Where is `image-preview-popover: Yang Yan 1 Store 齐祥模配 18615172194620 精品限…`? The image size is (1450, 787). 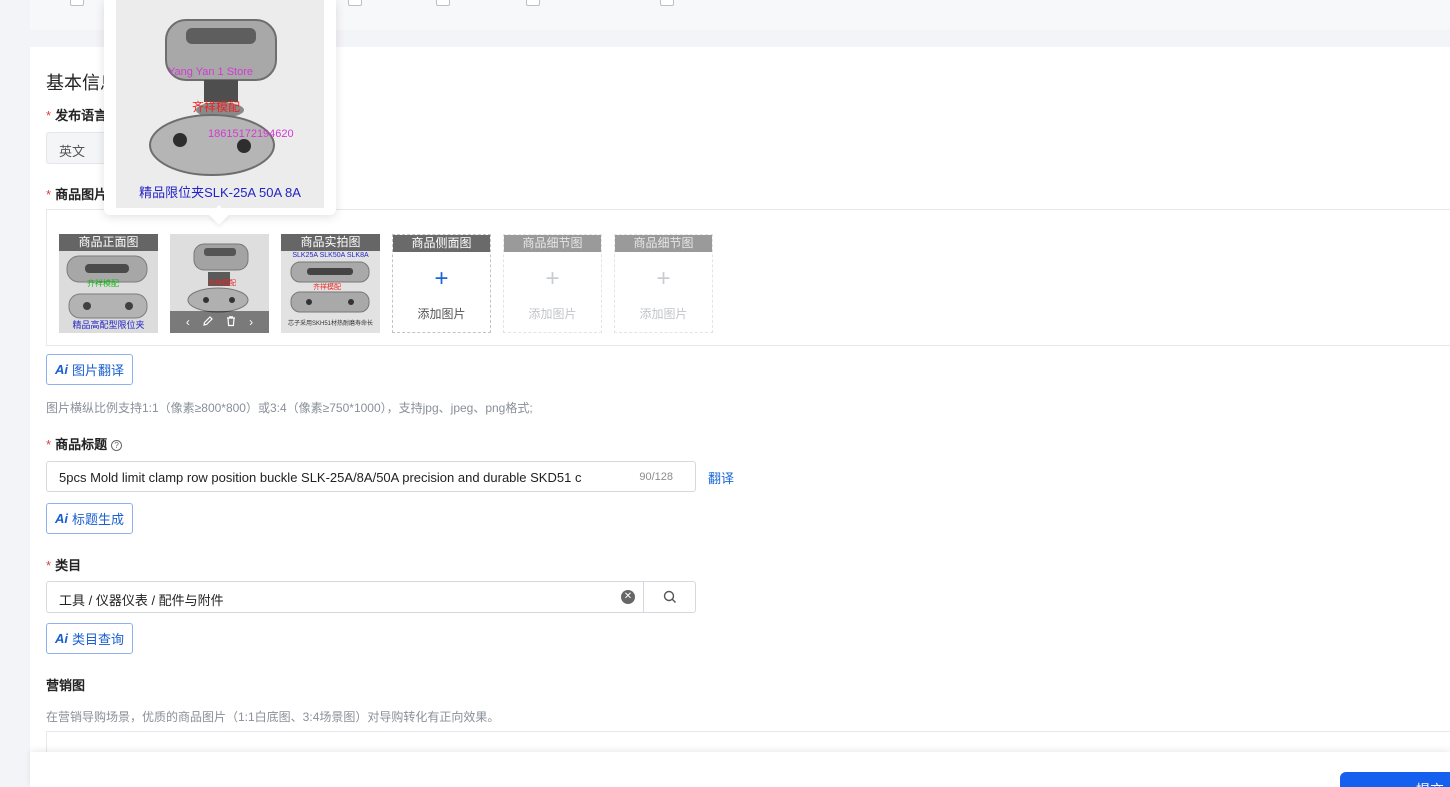
image-preview-popover: Yang Yan 1 Store 齐祥模配 18615172194620 精品限… is located at coordinates (220, 112).